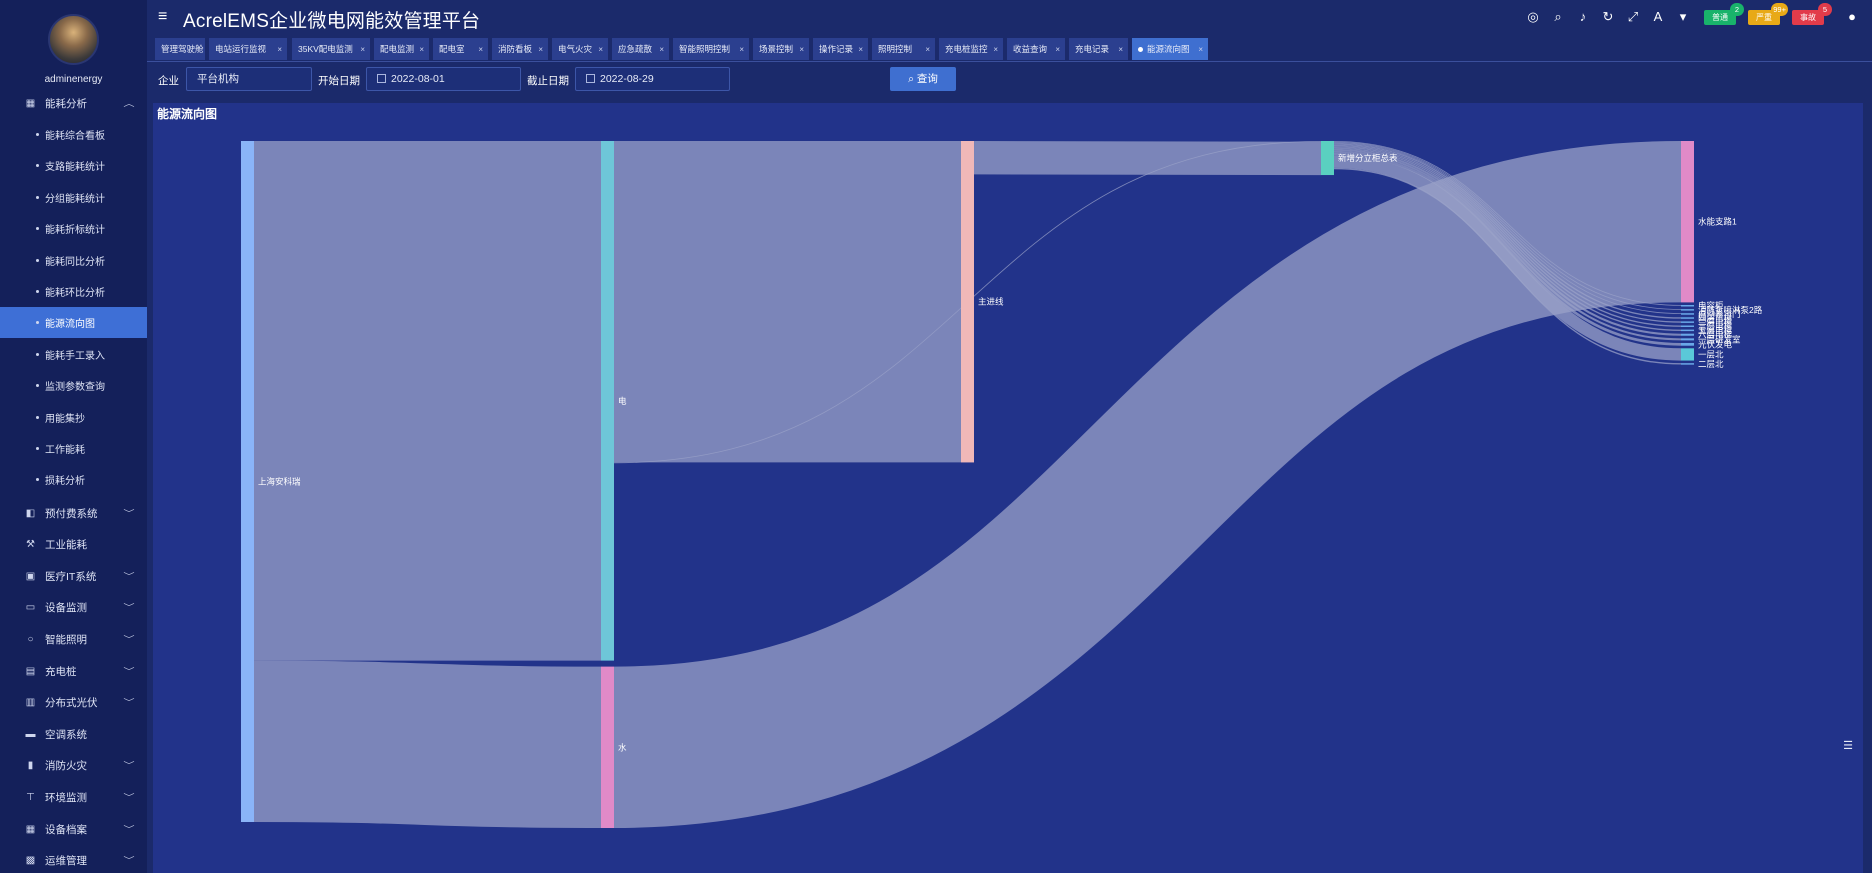 The image size is (1872, 873). I want to click on tab-label: 收益查询, so click(1030, 49).